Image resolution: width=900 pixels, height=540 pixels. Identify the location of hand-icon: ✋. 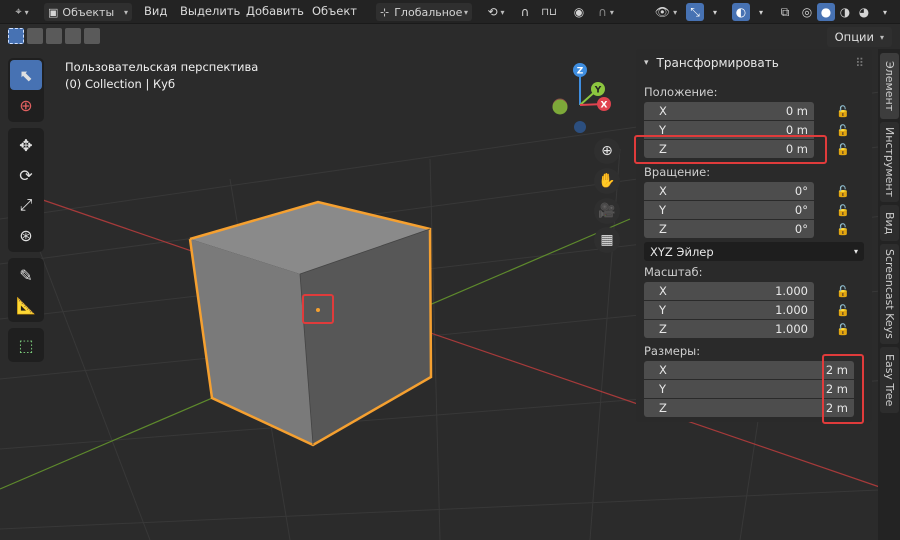
(607, 181).